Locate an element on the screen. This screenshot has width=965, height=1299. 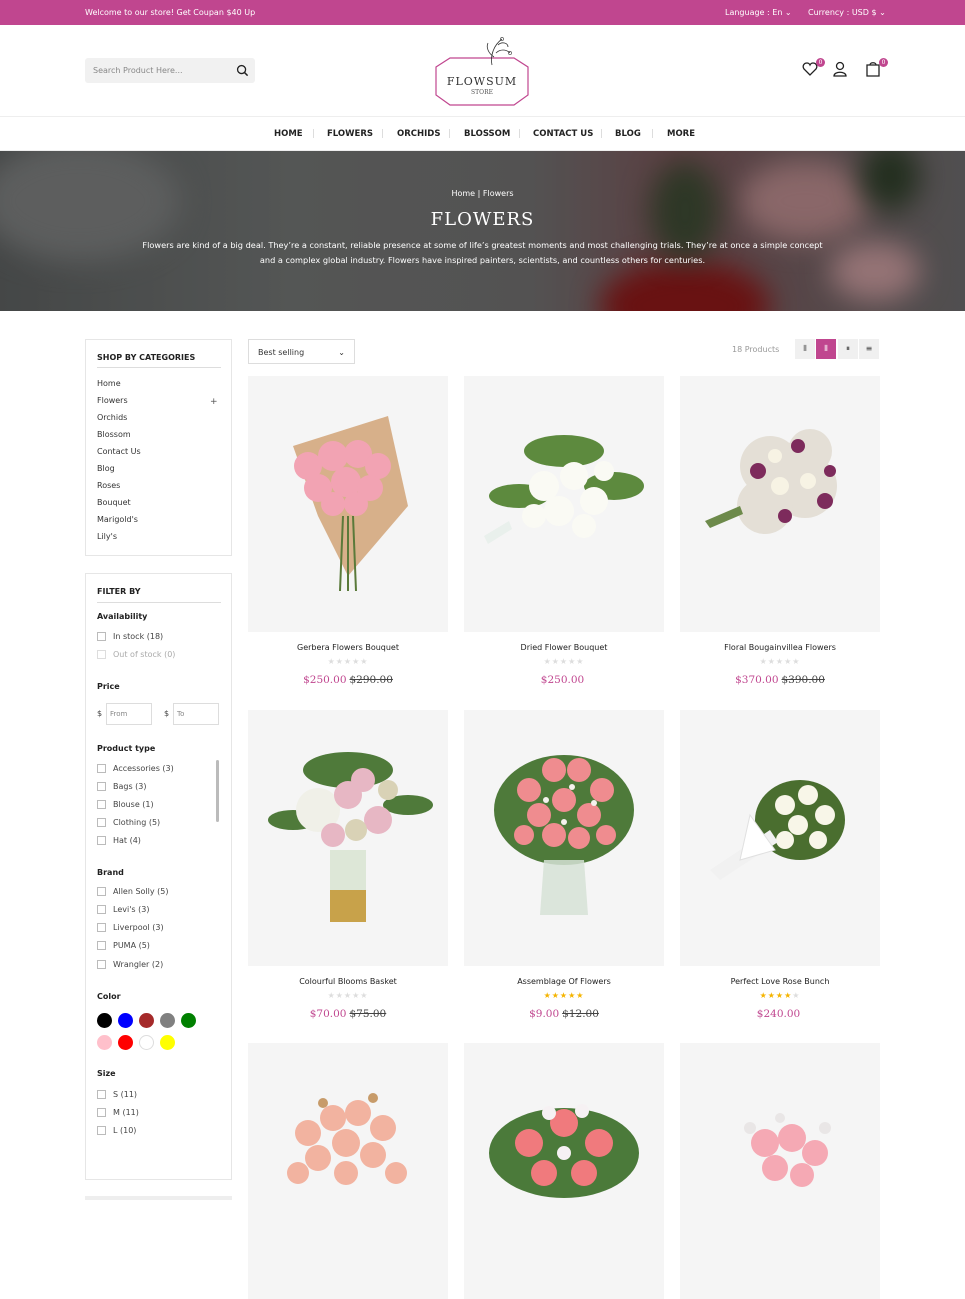
view-list-button: ≡ is located at coordinates (869, 349).